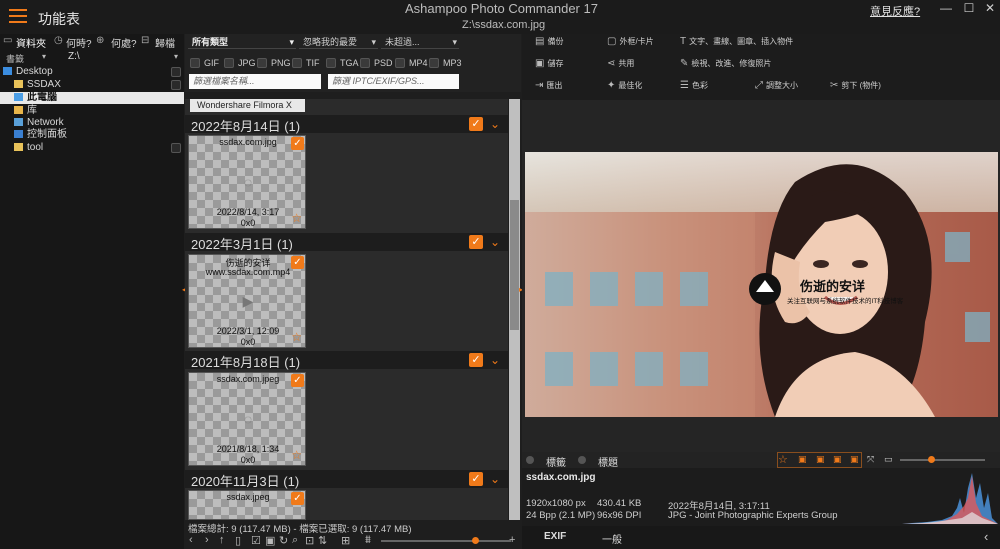 This screenshot has width=1000, height=549. I want to click on thumbnail-size-slider, so click(446, 541).